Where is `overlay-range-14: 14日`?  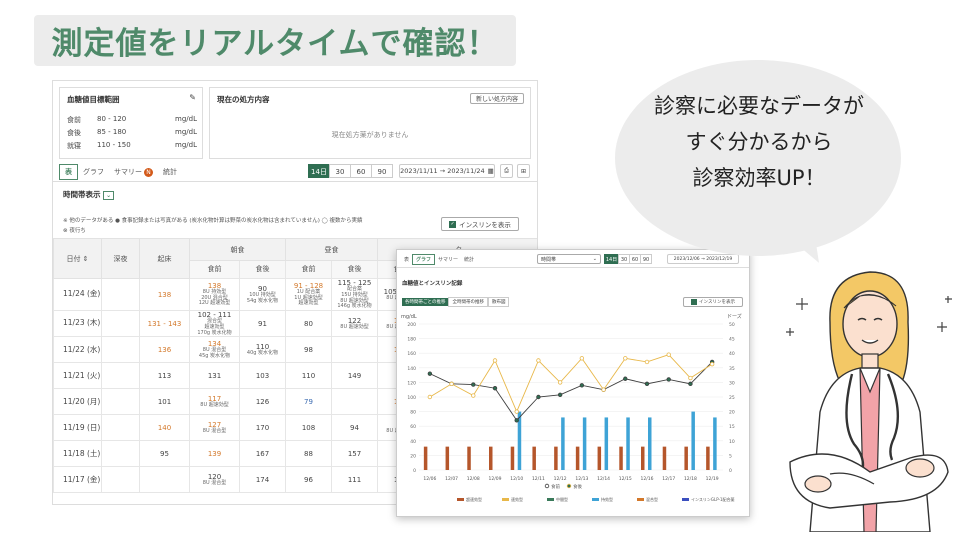
overlay-range-14: 14日 is located at coordinates (611, 259).